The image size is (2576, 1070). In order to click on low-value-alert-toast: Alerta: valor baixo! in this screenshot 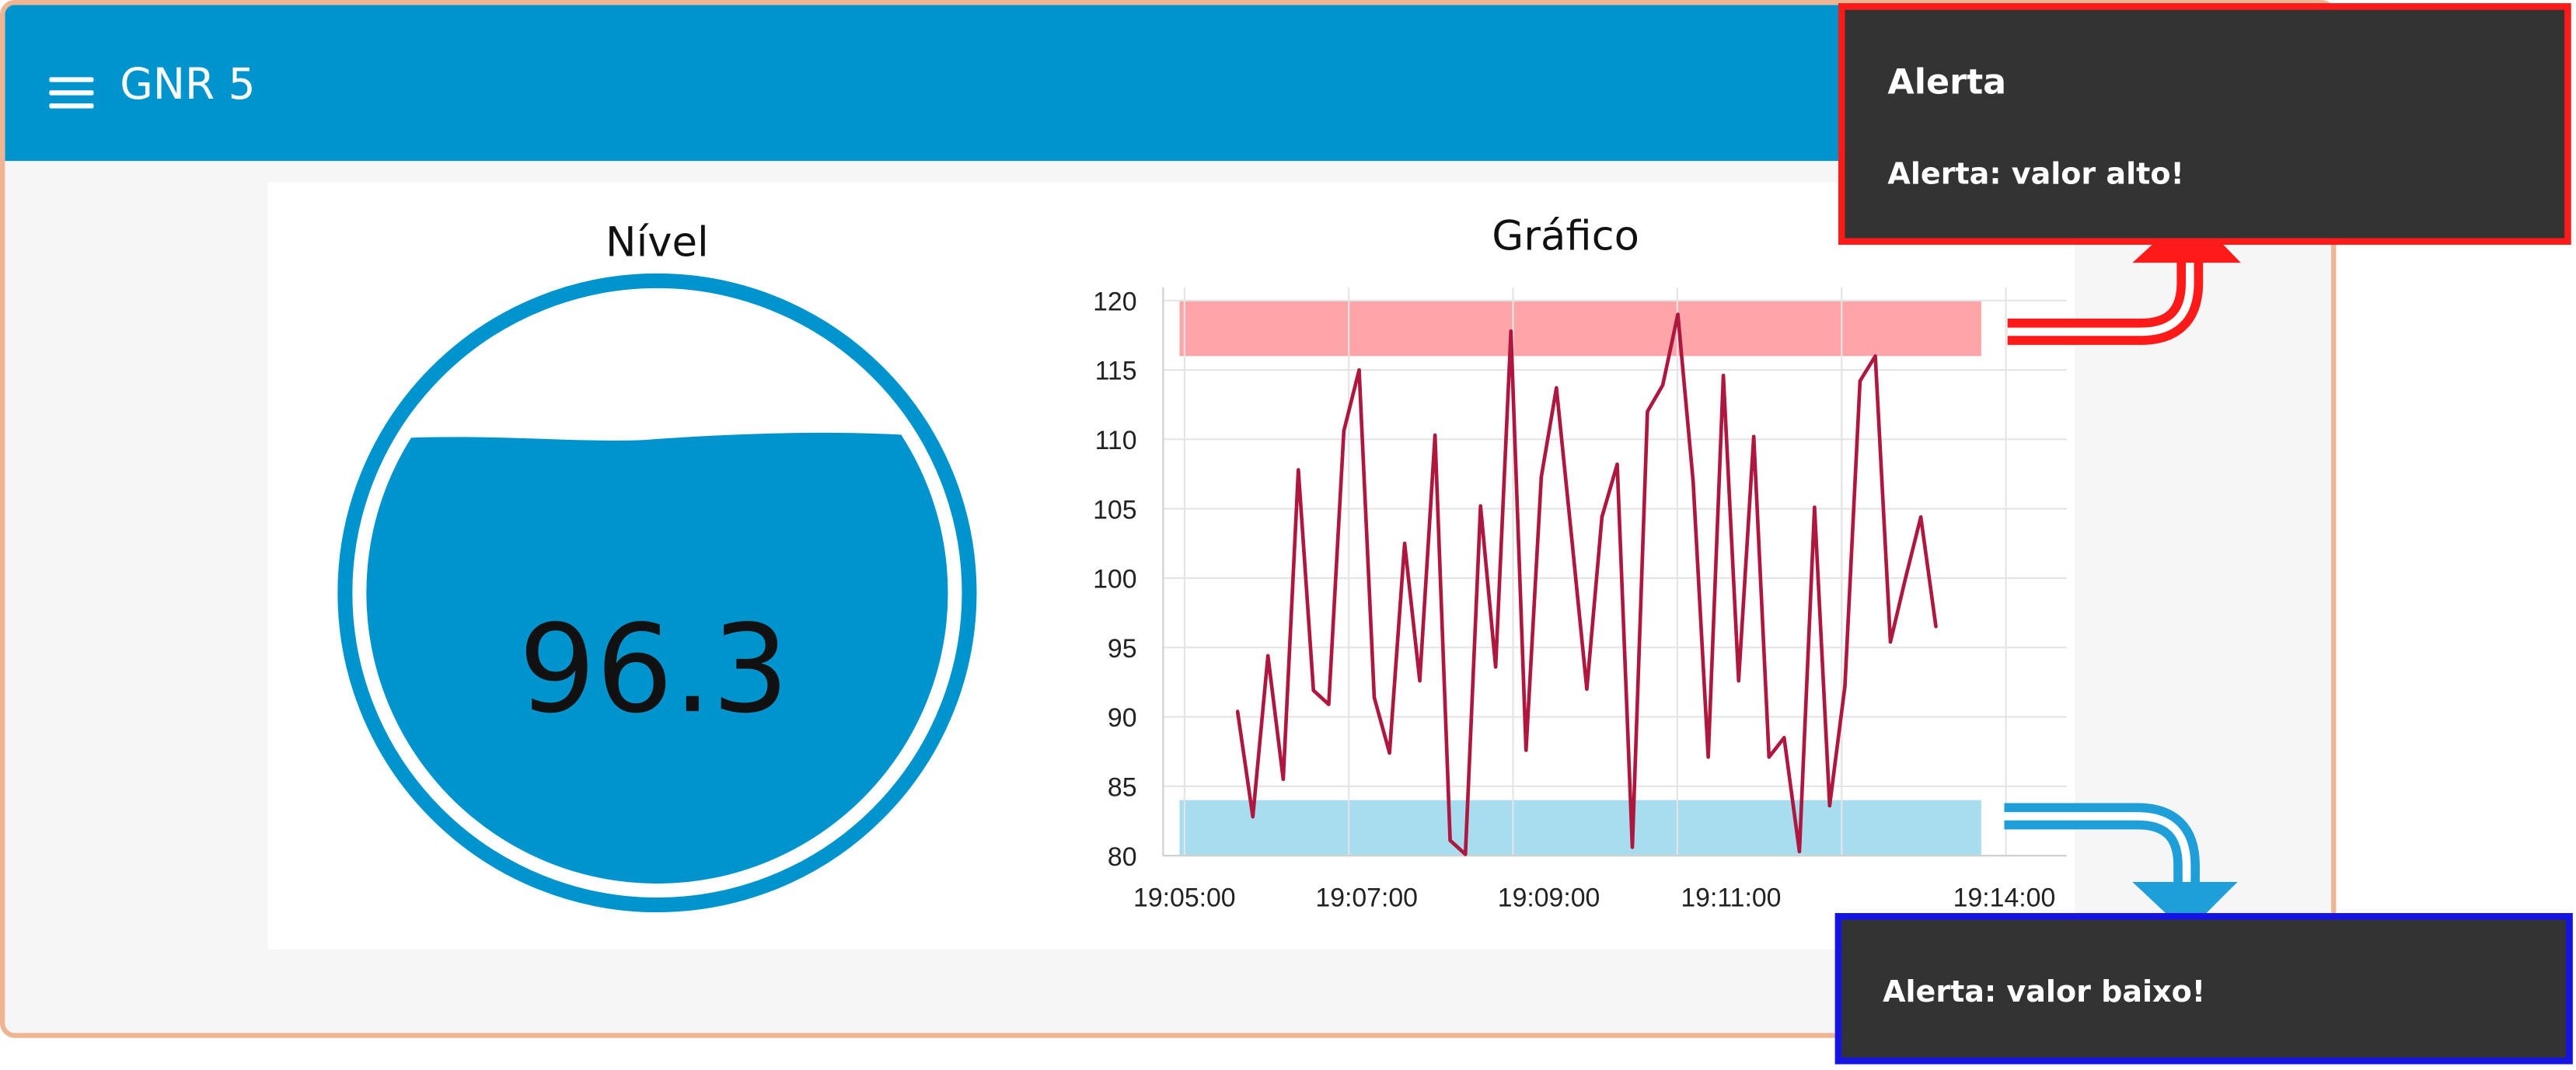, I will do `click(2204, 989)`.